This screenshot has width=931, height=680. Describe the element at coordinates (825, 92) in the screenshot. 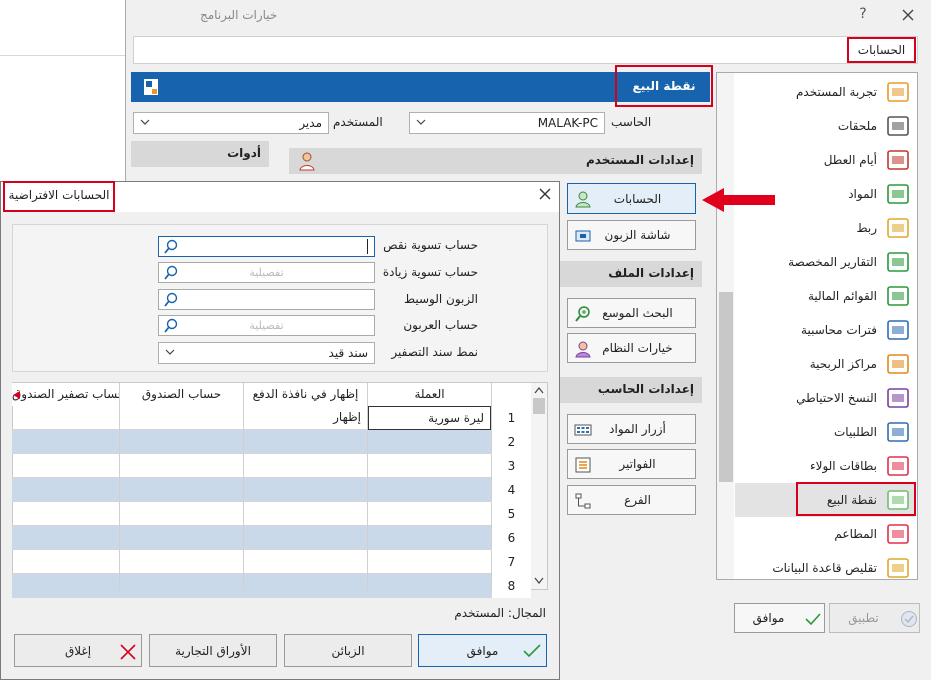

I see `category-item: تجربة المستخدم` at that location.